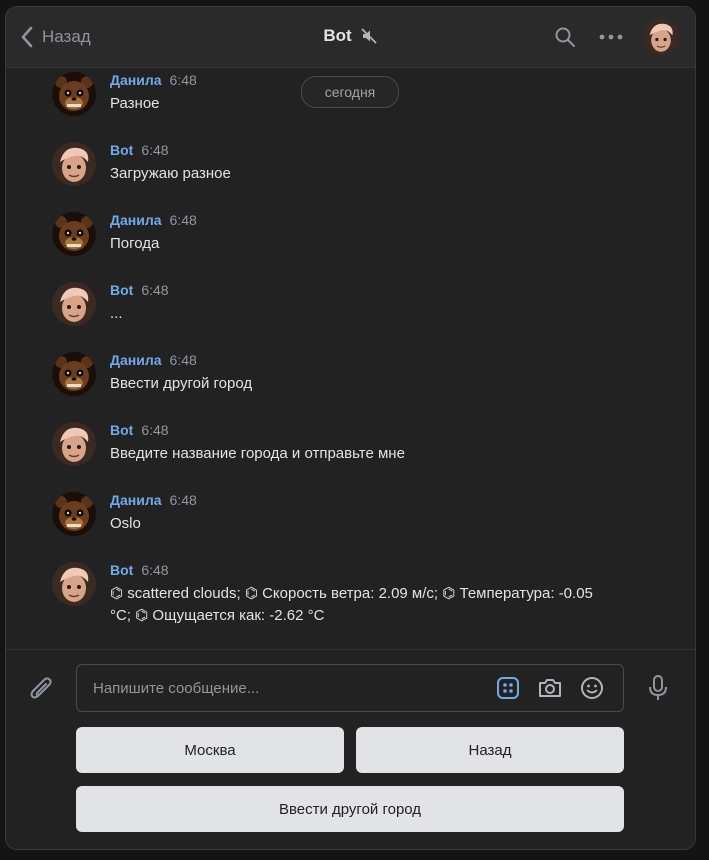 This screenshot has width=709, height=860. What do you see at coordinates (170, 173) in the screenshot?
I see `message-text: Загружаю разное` at bounding box center [170, 173].